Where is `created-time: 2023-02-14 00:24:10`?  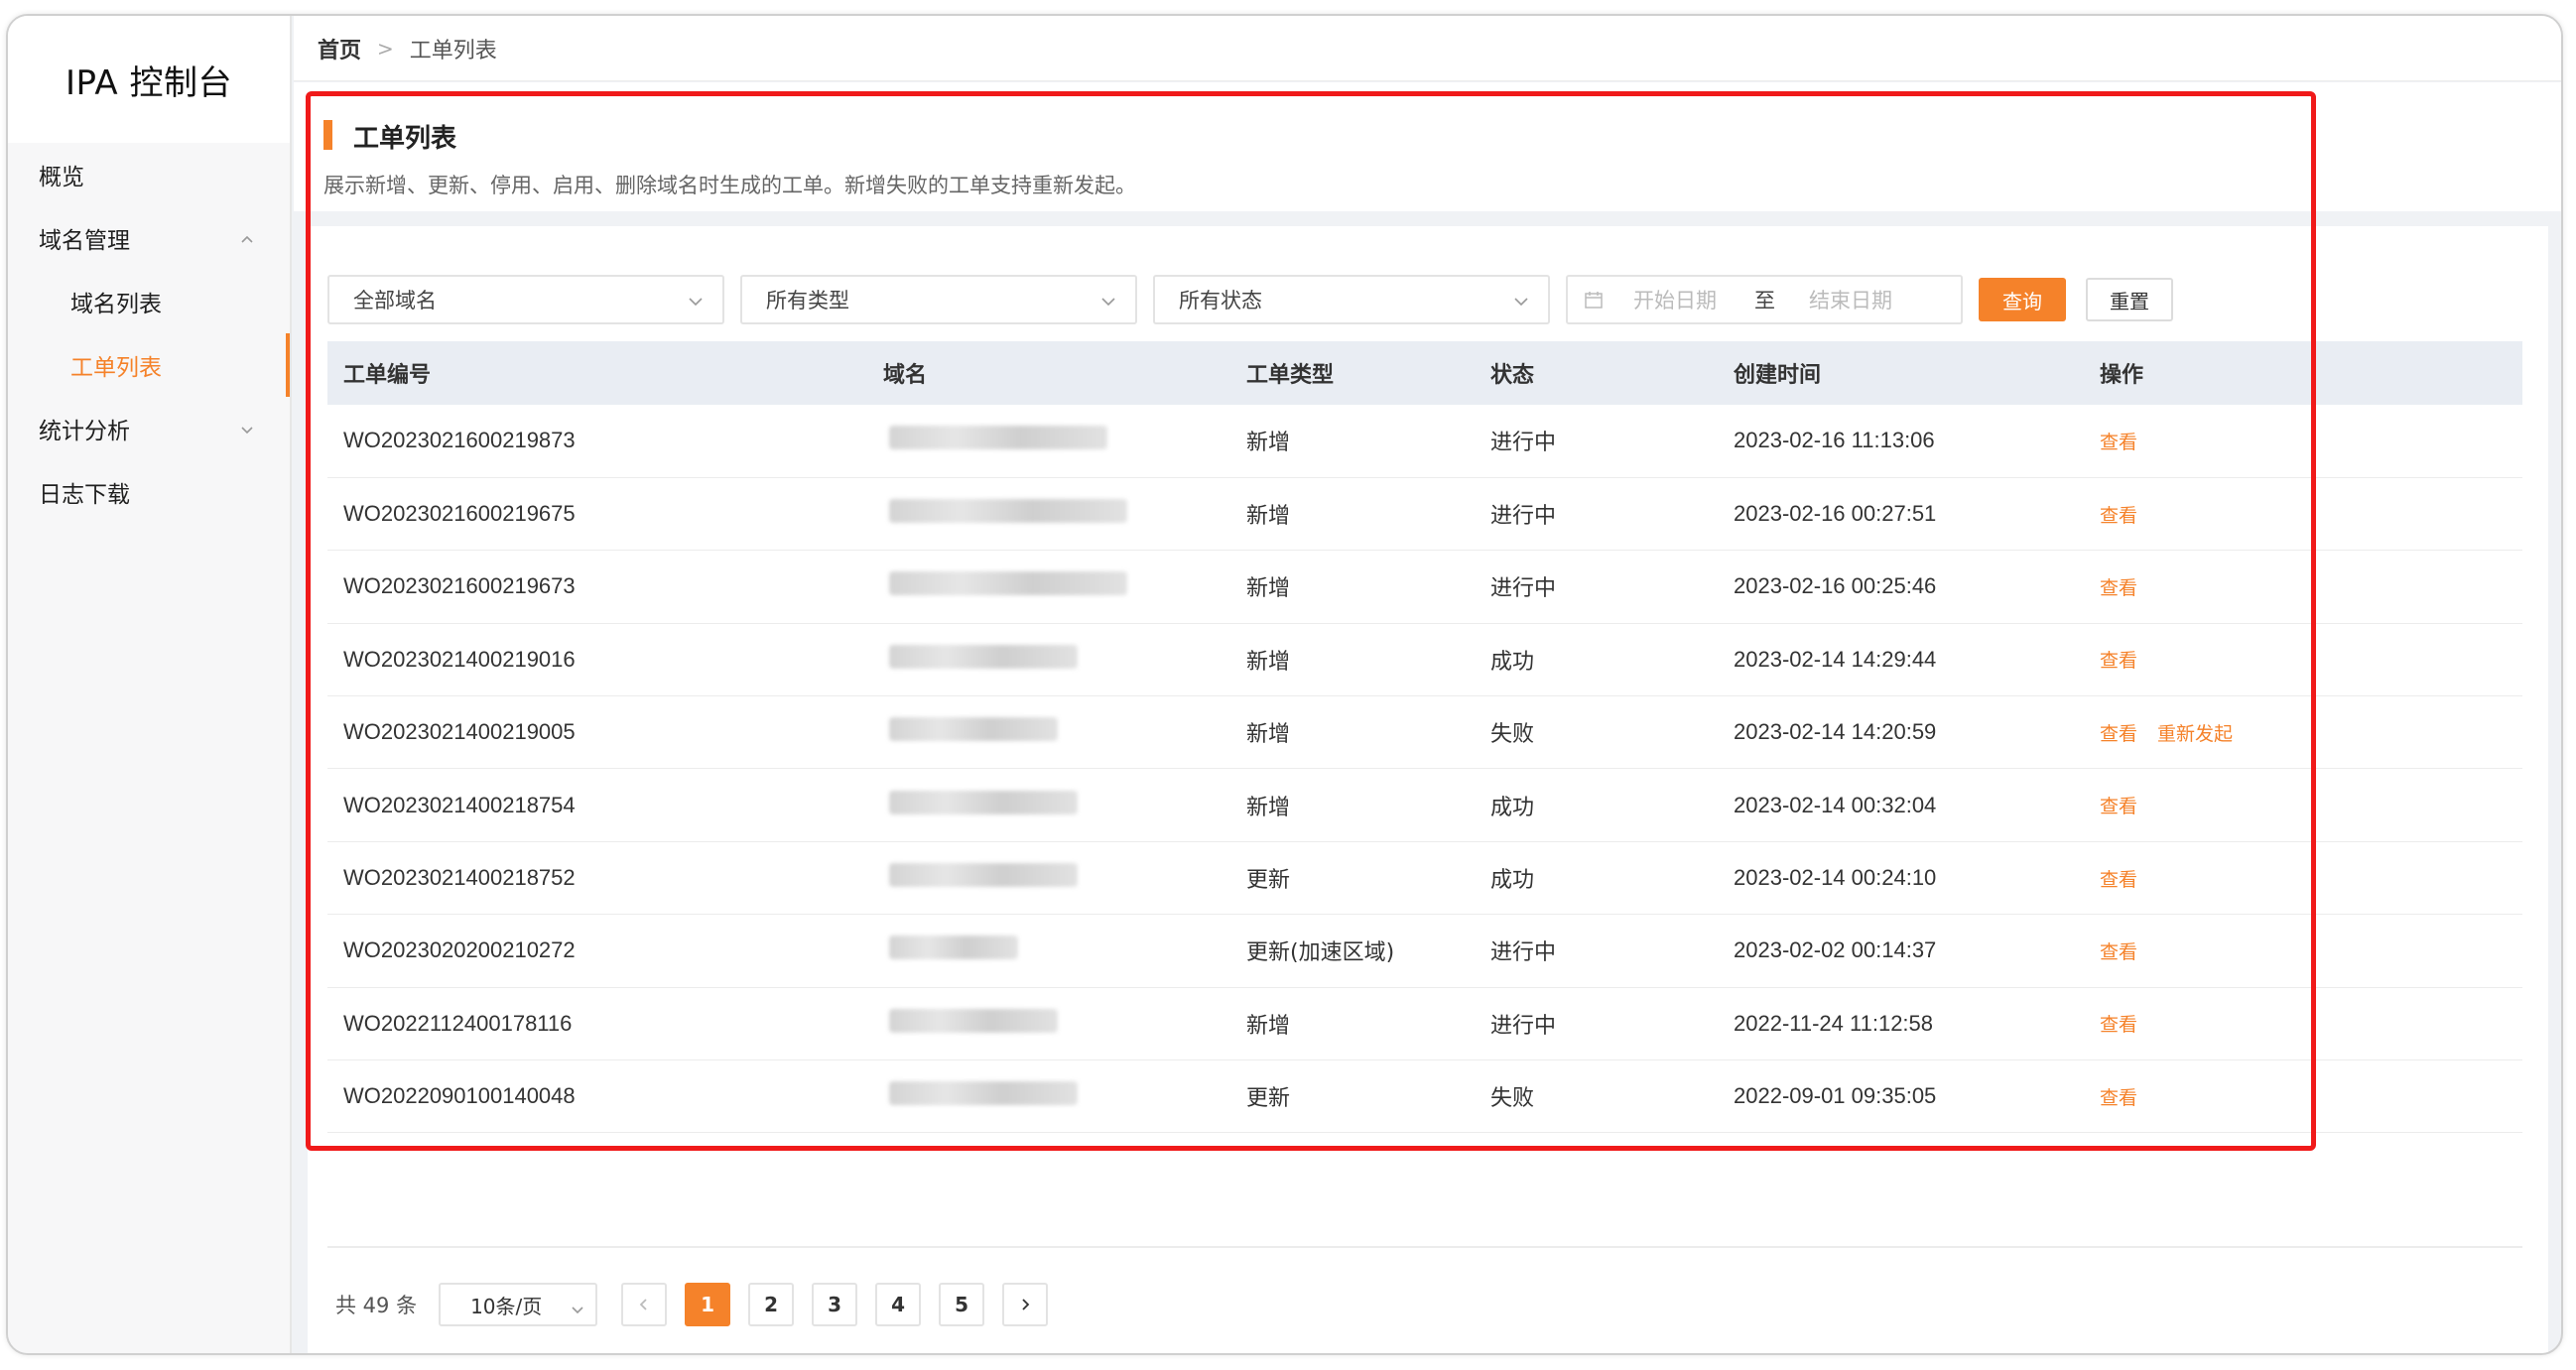
created-time: 2023-02-14 00:24:10 is located at coordinates (1917, 878).